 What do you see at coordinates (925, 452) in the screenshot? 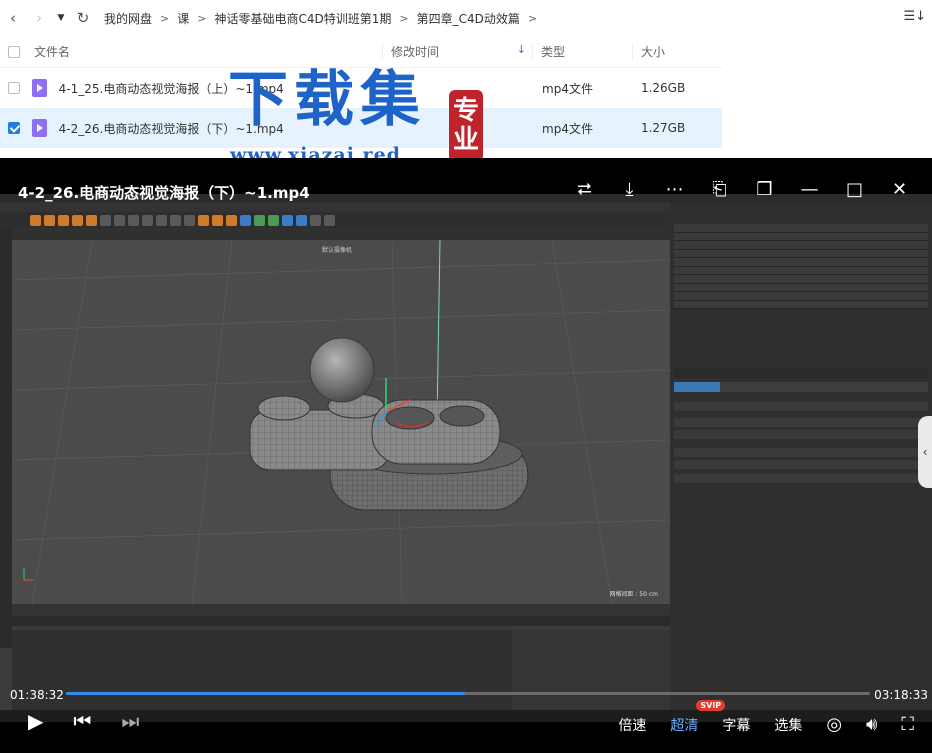
I see `collapse-panel-icon: ‹` at bounding box center [925, 452].